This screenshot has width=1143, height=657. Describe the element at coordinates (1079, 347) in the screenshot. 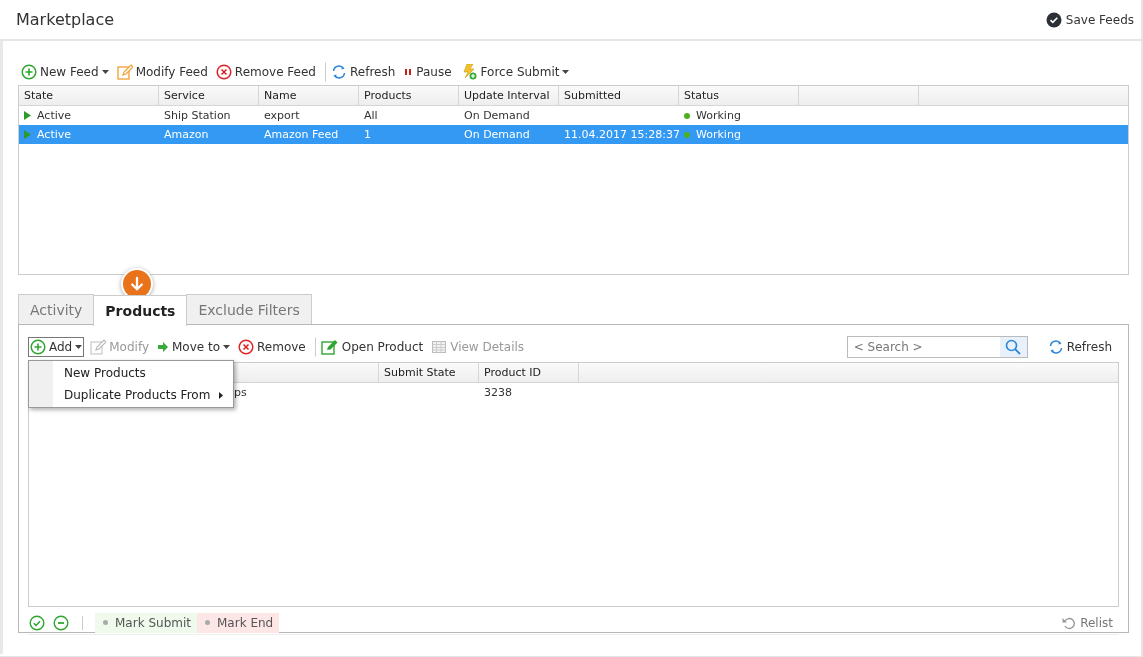

I see `refresh-button: Refresh` at that location.